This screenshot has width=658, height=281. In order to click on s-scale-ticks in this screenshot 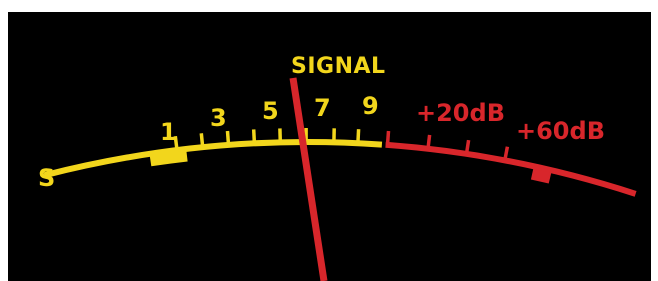, I will do `click(267, 139)`.